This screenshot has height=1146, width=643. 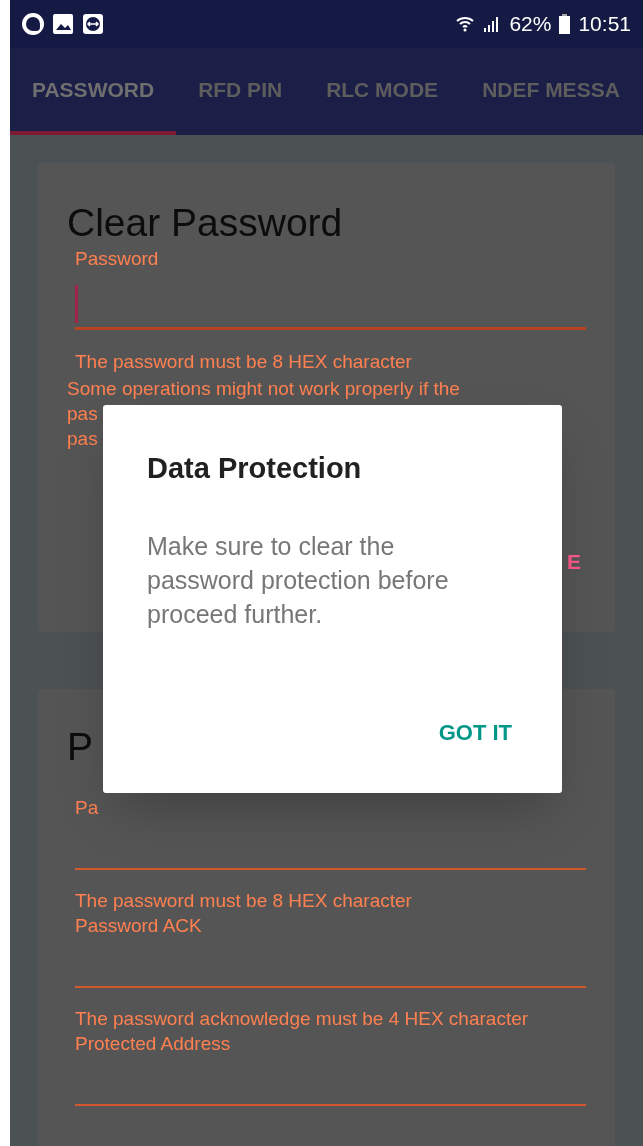 I want to click on warning-text: Some operations might not work properly if the, so click(x=264, y=389).